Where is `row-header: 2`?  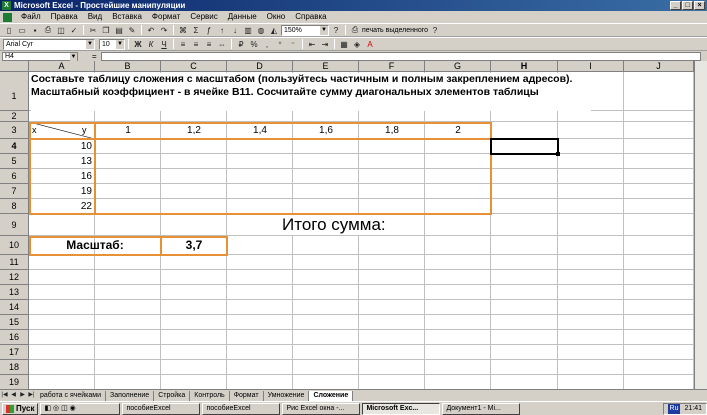 row-header: 2 is located at coordinates (14, 116).